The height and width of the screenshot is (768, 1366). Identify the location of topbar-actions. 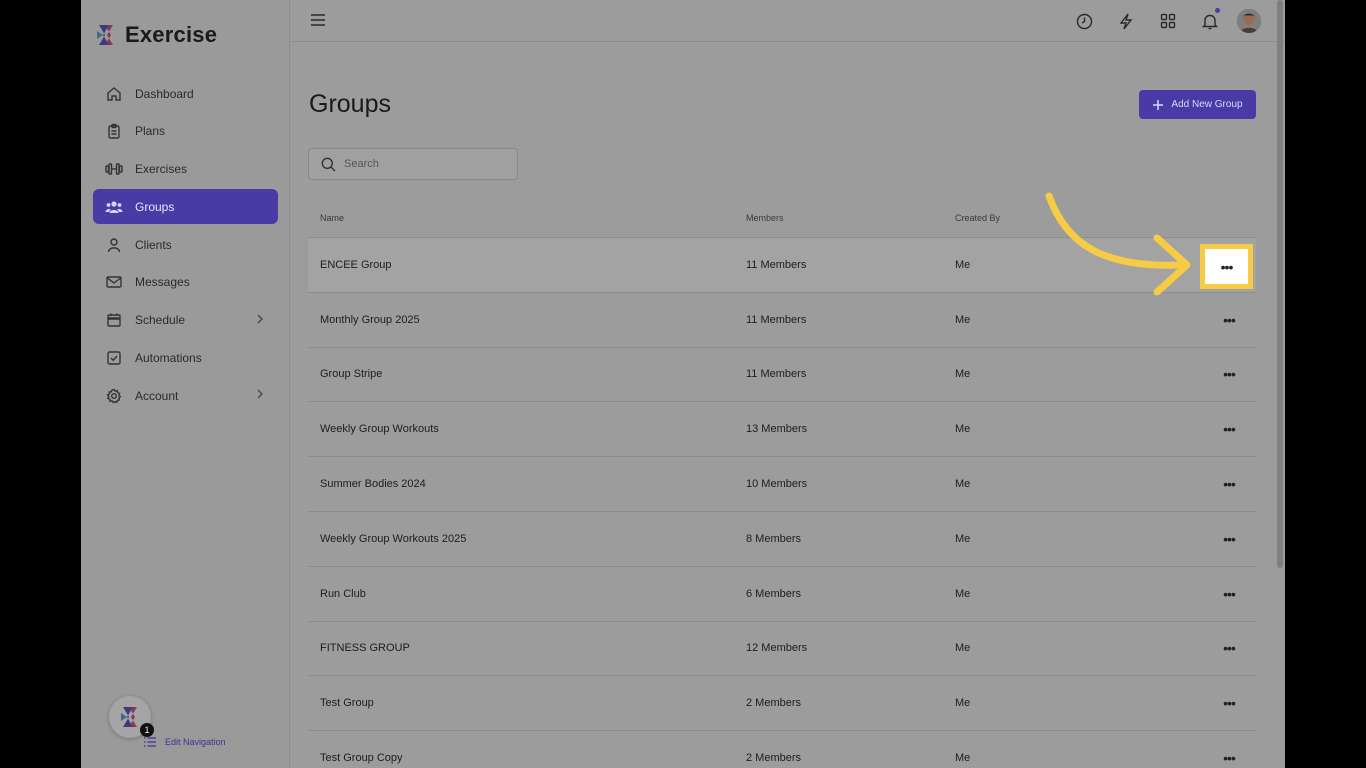
(1158, 21).